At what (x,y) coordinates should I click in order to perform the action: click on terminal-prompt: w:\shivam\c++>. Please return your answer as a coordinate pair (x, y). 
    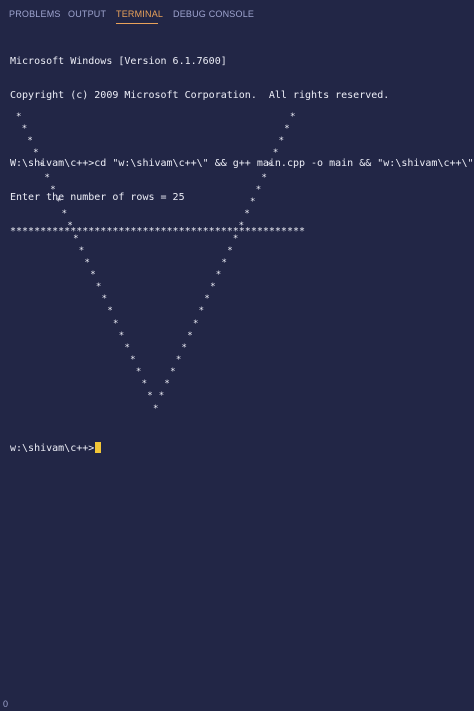
    Looking at the image, I should click on (52, 448).